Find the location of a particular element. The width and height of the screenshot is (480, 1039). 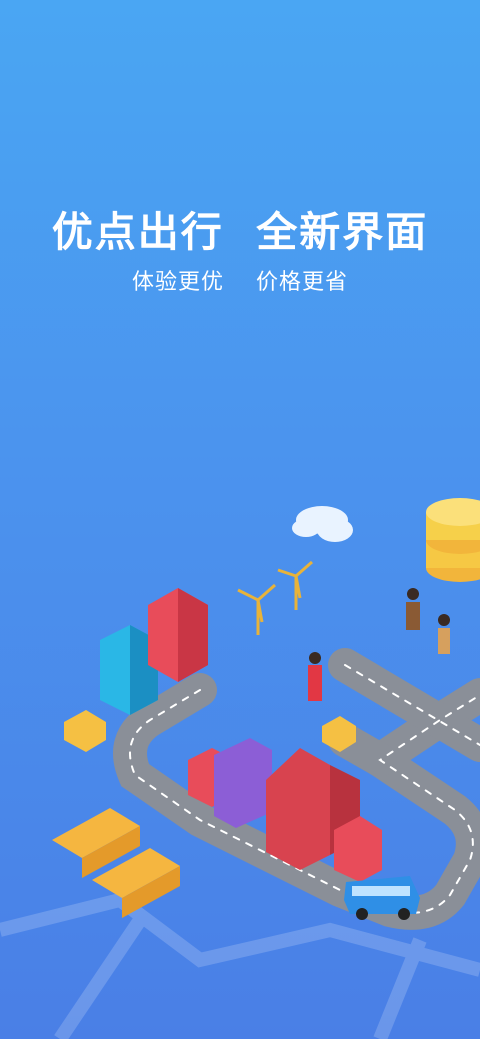

bus is located at coordinates (382, 898).